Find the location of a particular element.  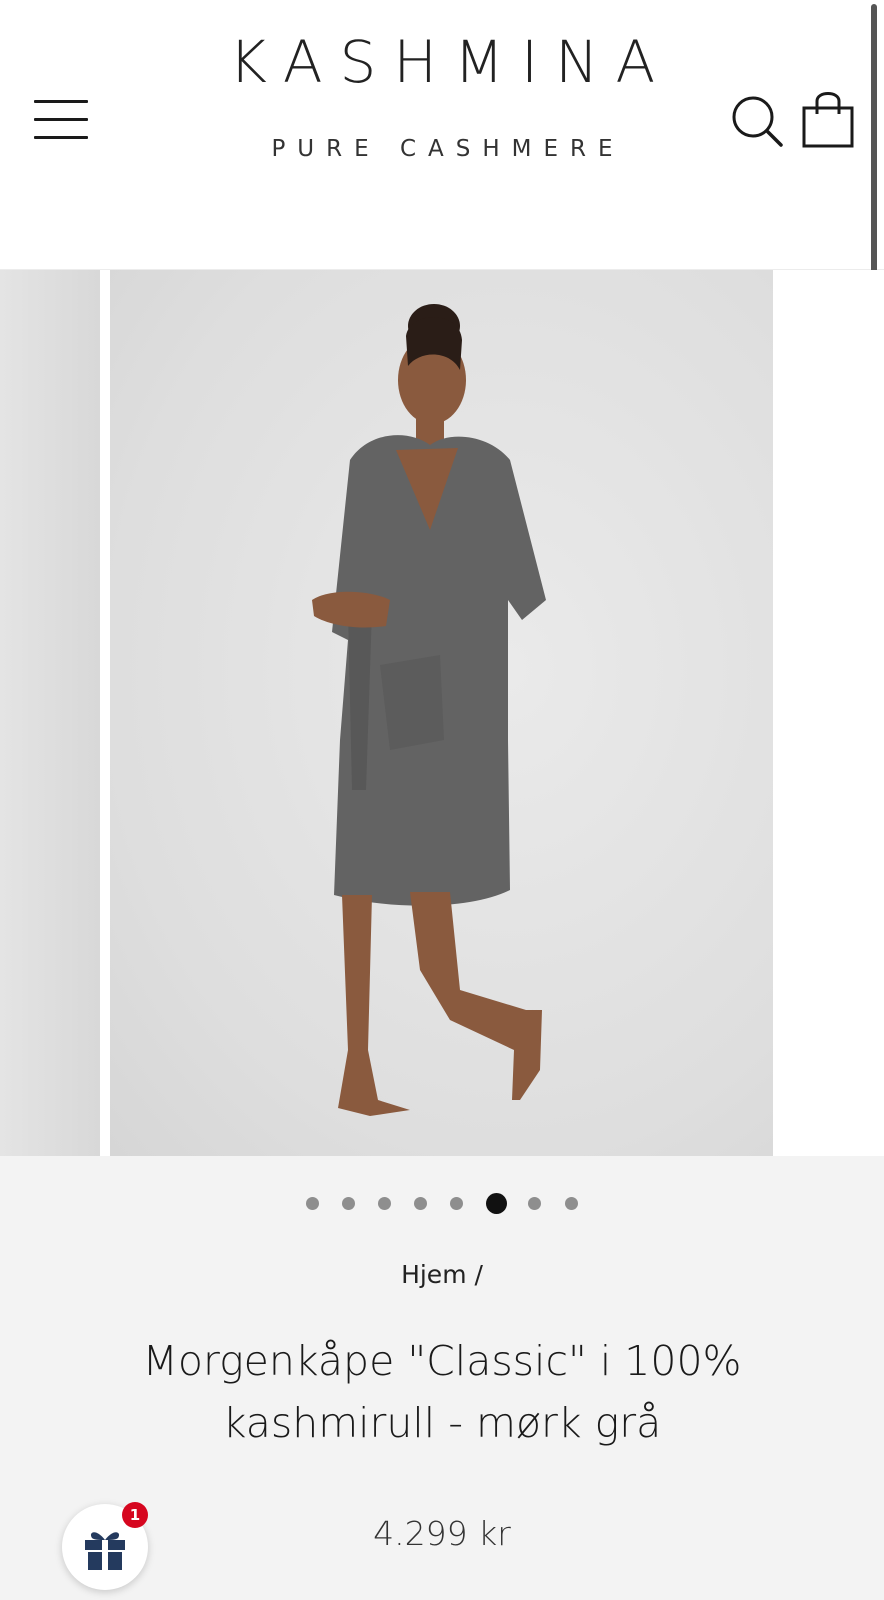

cart-button is located at coordinates (828, 120).